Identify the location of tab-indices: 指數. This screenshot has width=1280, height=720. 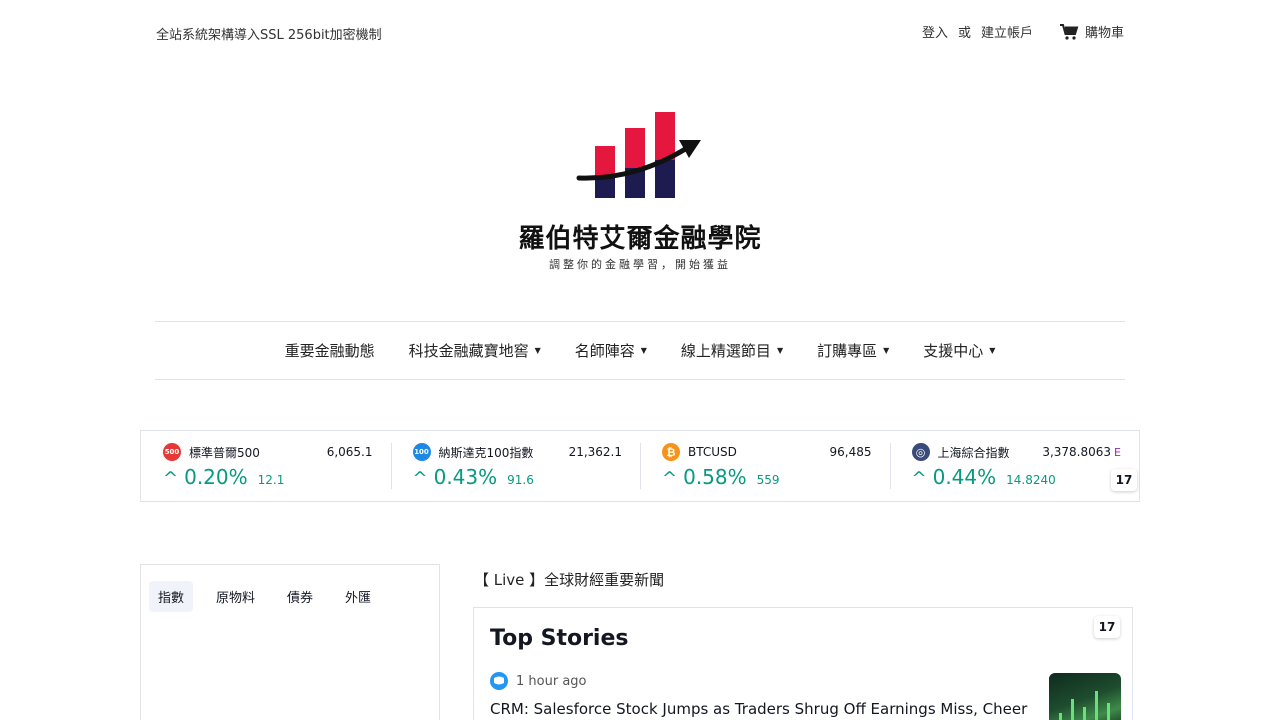
(171, 596).